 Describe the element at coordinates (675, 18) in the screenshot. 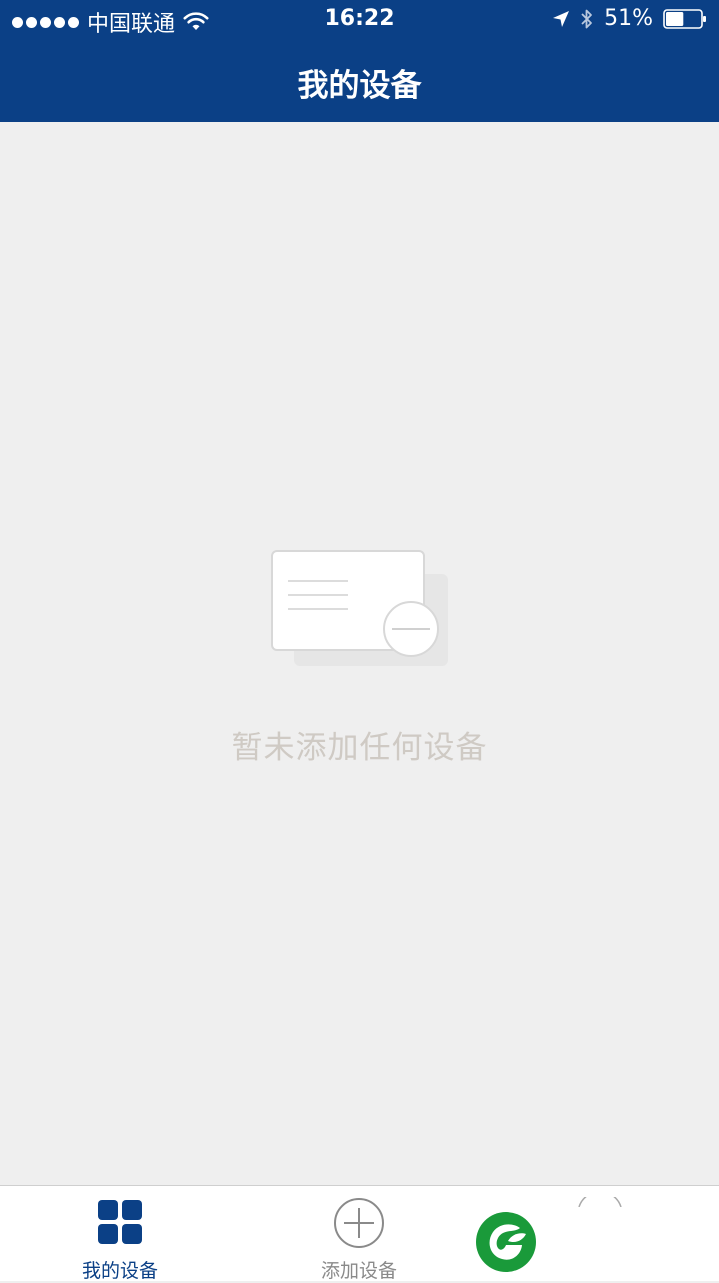

I see `battery-fill` at that location.